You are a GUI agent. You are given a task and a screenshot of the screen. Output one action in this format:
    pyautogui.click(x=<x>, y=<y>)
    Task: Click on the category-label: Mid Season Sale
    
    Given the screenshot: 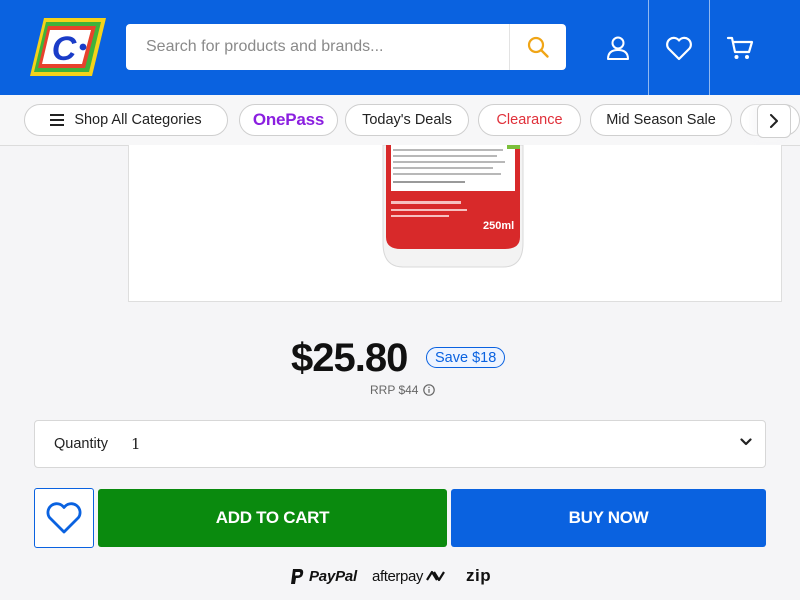 What is the action you would take?
    pyautogui.click(x=661, y=120)
    